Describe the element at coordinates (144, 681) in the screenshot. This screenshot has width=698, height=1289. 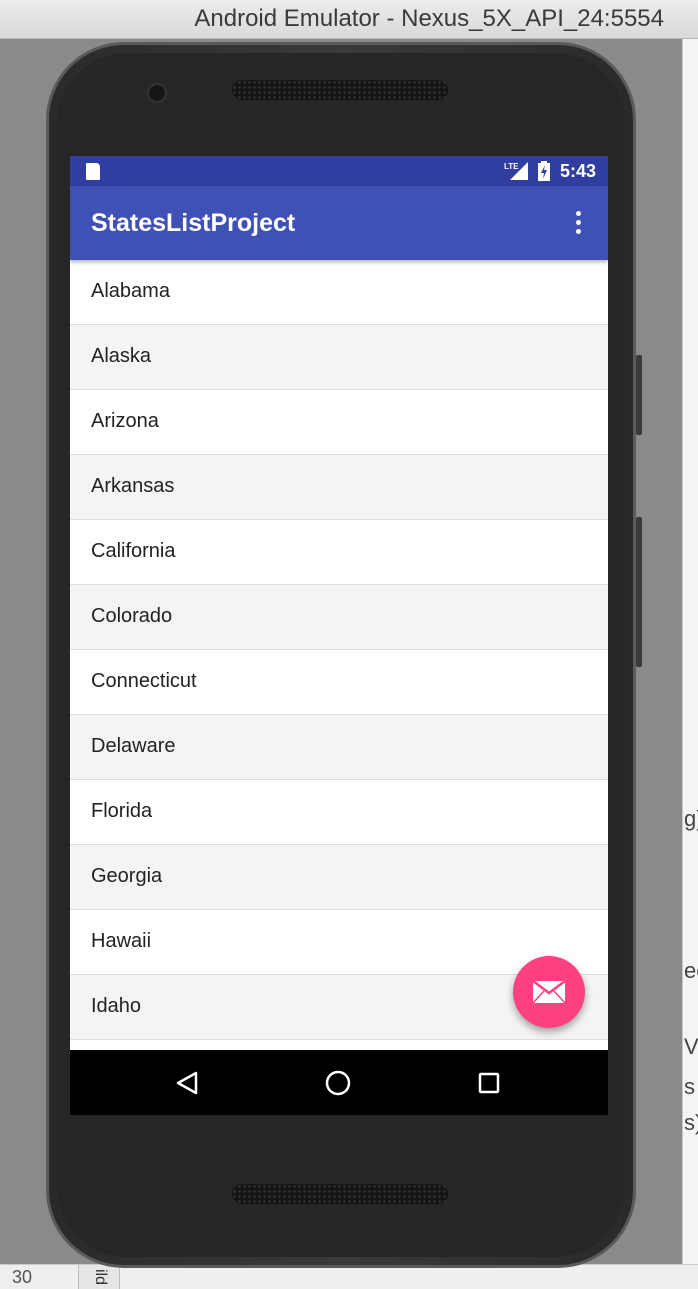
I see `list-item-label: Connecticut` at that location.